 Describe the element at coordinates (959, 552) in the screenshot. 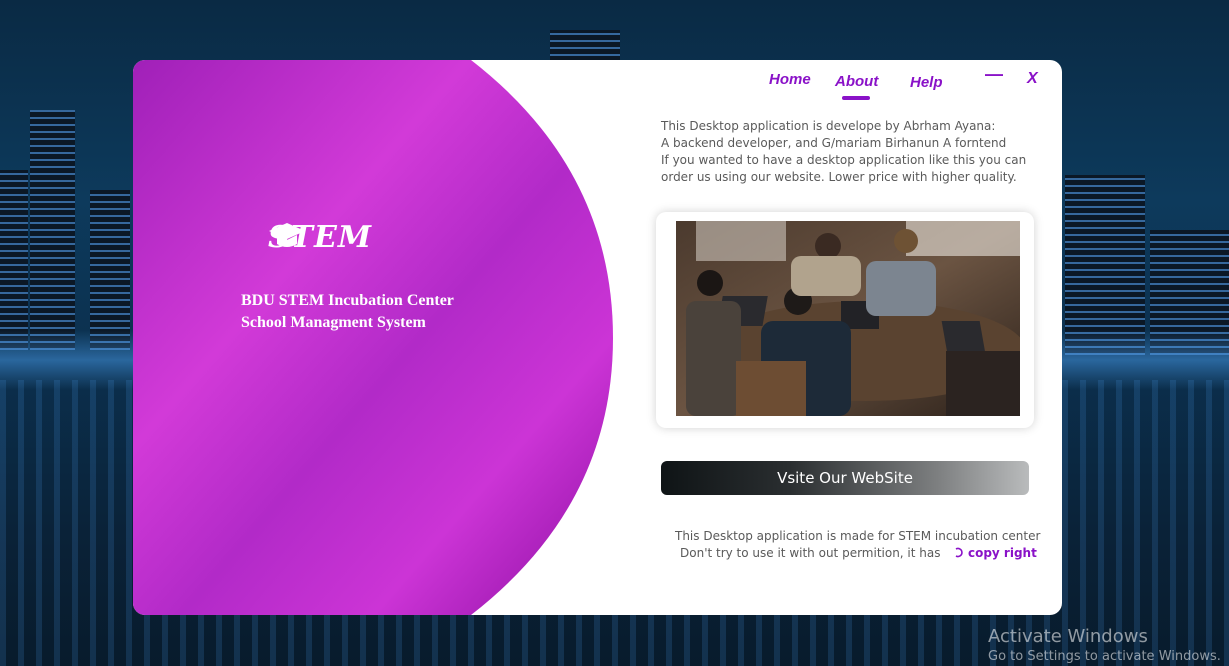

I see `copyright-icon` at that location.